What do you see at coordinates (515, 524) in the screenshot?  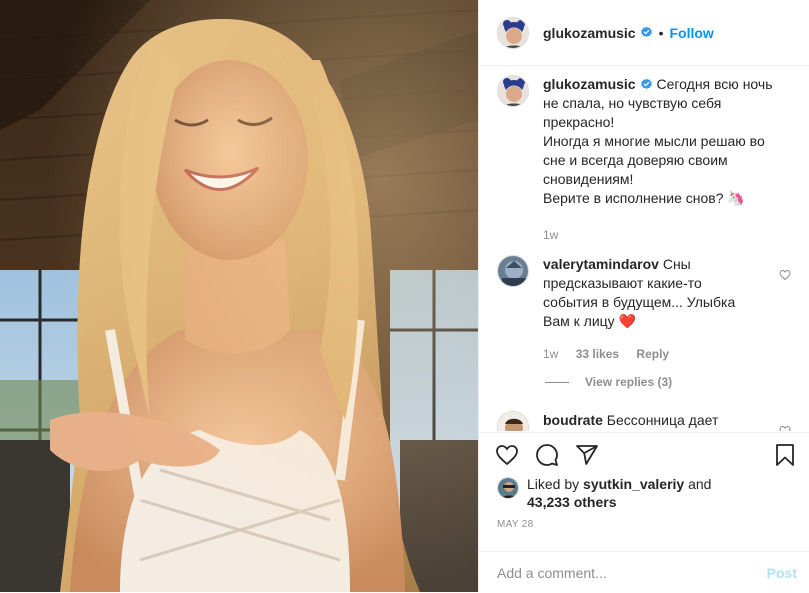 I see `post-date: MAY 28` at bounding box center [515, 524].